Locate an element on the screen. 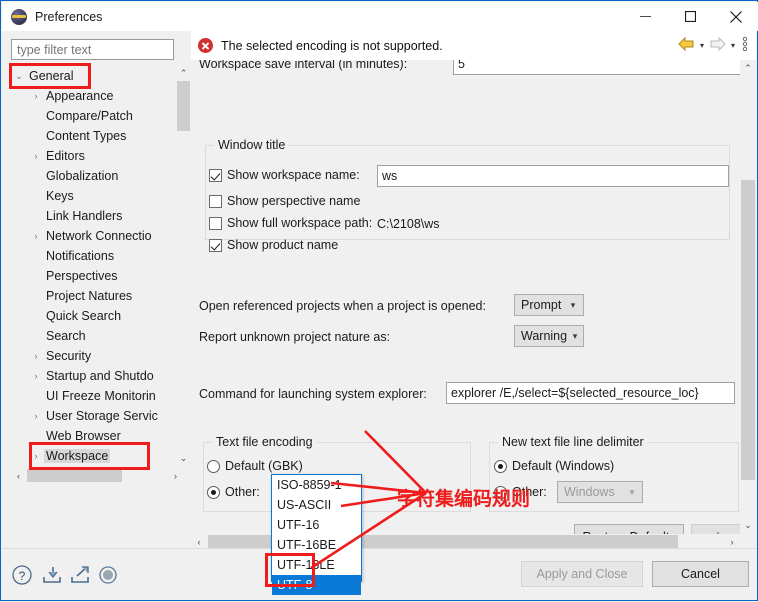  view-menu-icon is located at coordinates (745, 45).